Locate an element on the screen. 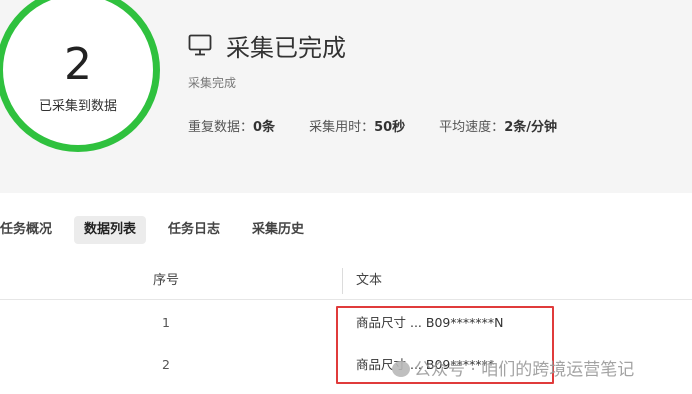 The width and height of the screenshot is (692, 394). stats-row: 重复数据：0条 采集用时：50秒 平均速度：2条/分钟 is located at coordinates (389, 125).